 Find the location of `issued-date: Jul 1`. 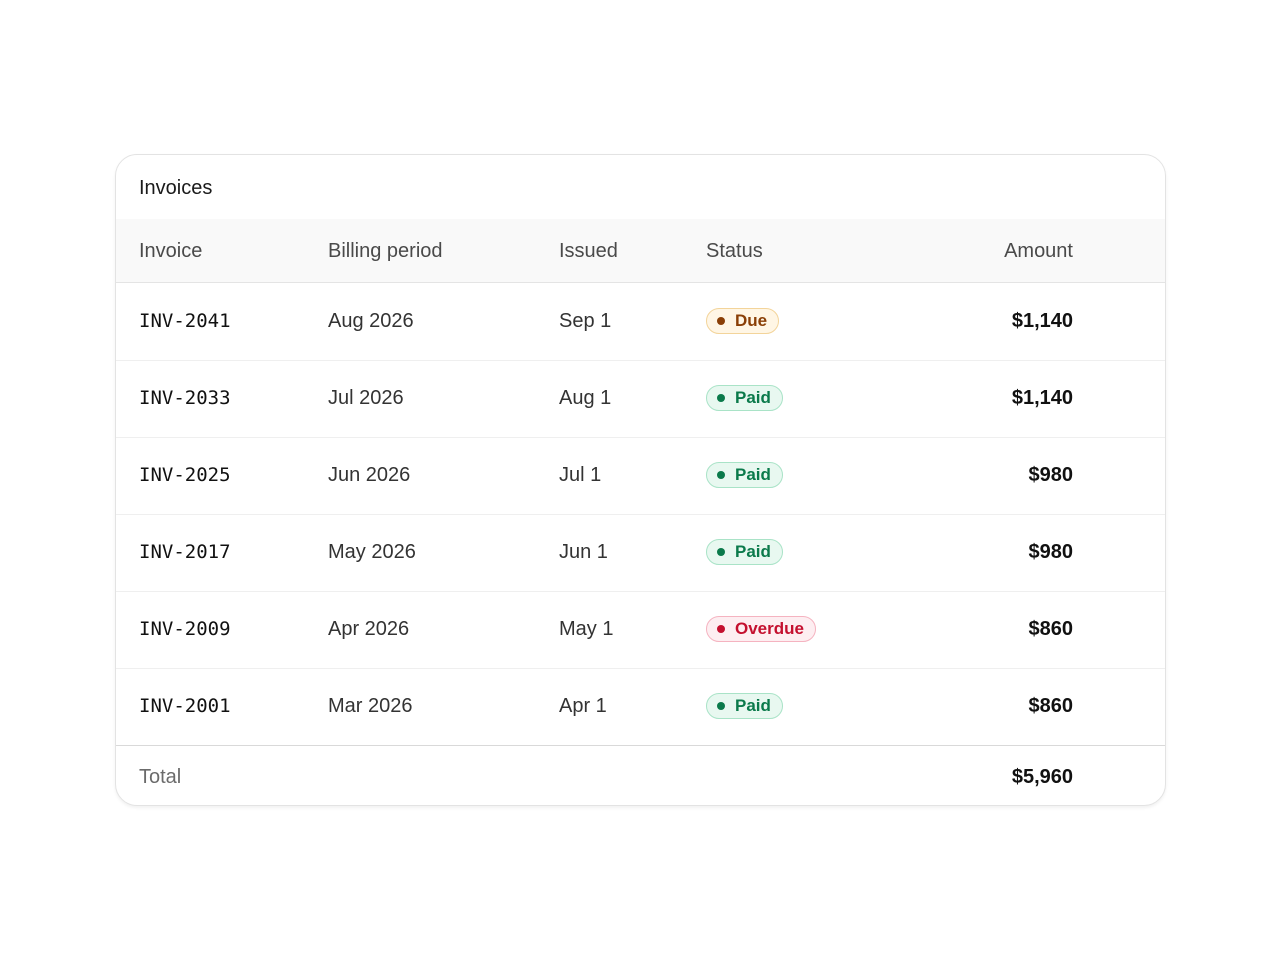

issued-date: Jul 1 is located at coordinates (580, 475).